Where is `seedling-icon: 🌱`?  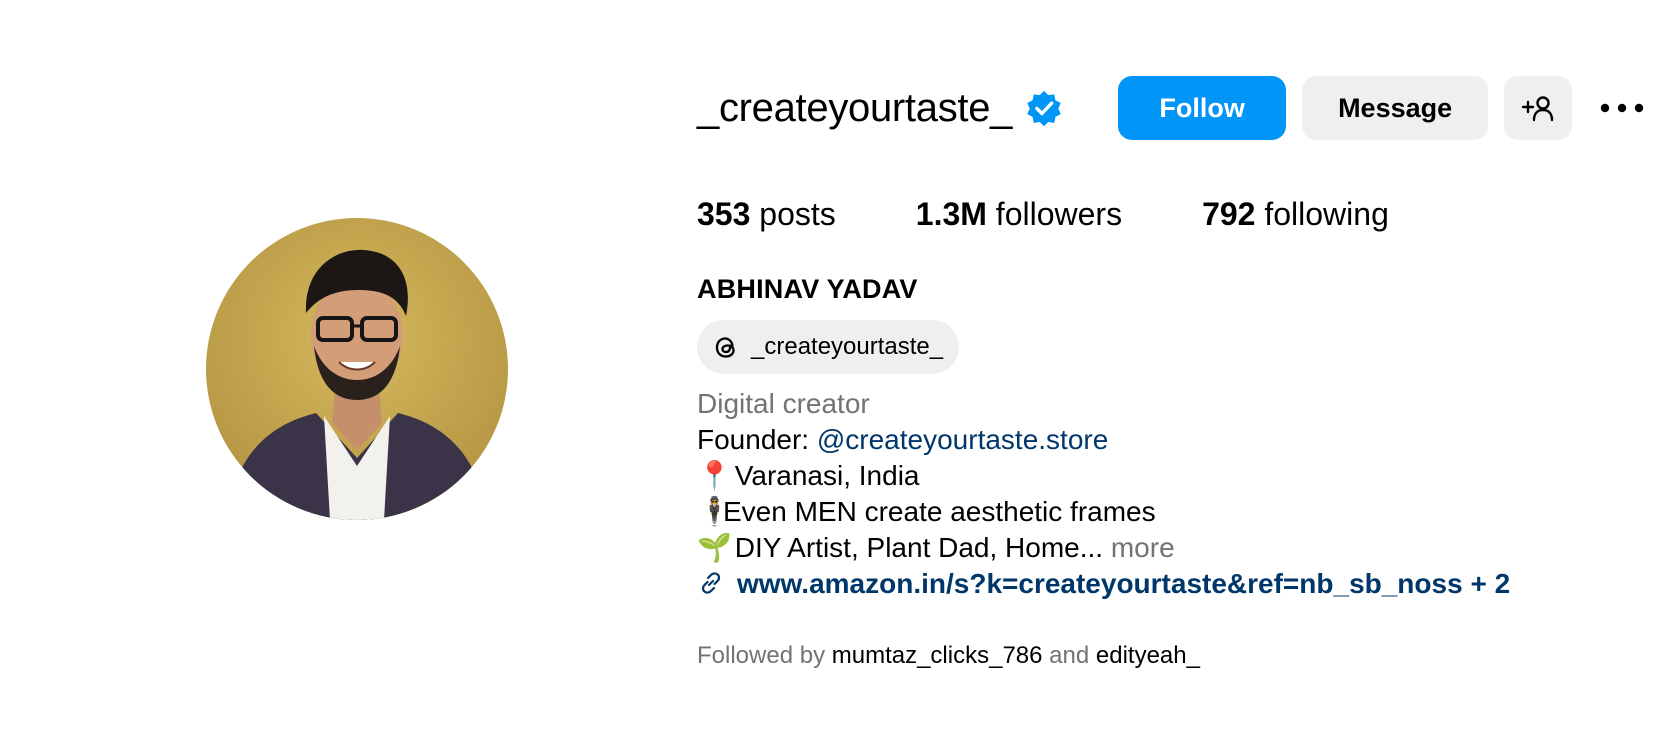 seedling-icon: 🌱 is located at coordinates (714, 547).